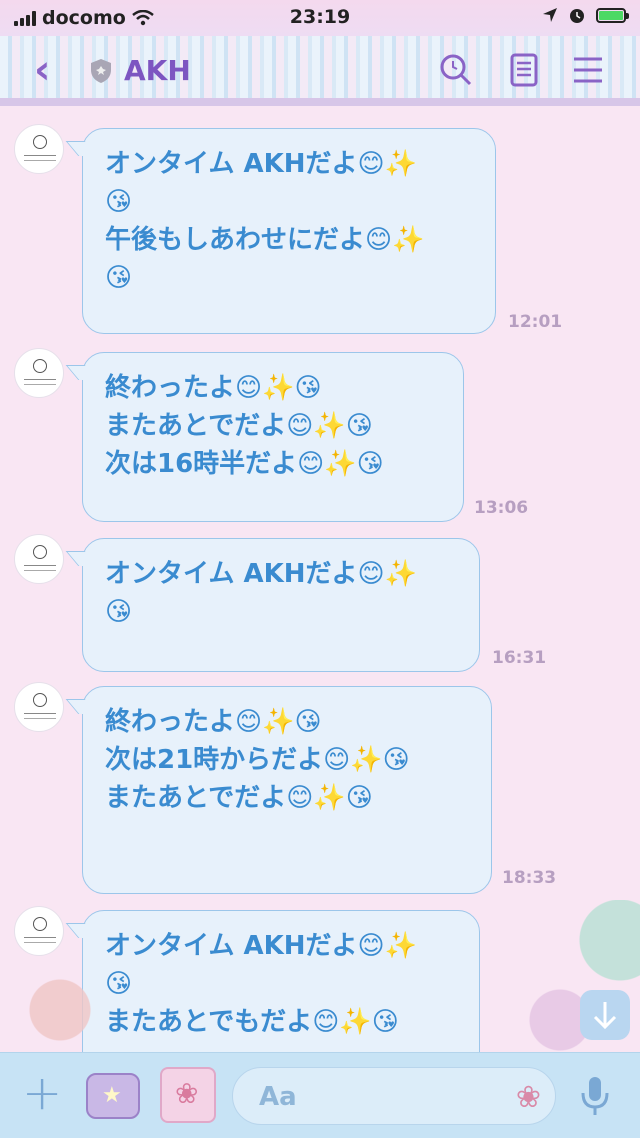 The width and height of the screenshot is (640, 1138). I want to click on message-line: 午後もしあわせにだよ😊✨, so click(265, 240).